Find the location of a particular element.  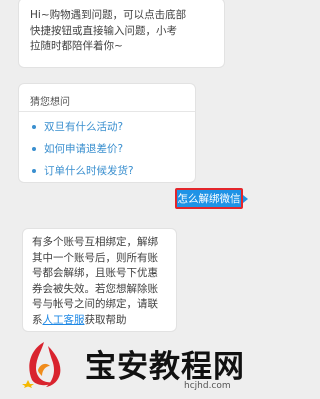

watermark-logo-icon is located at coordinates (41, 365).